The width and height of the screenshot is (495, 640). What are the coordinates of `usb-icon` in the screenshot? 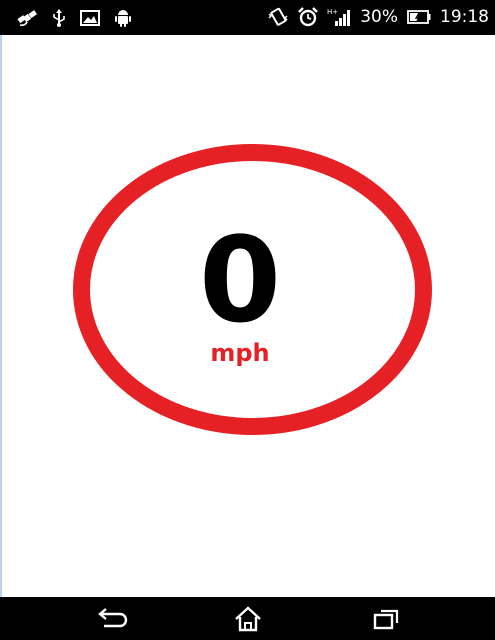 It's located at (59, 18).